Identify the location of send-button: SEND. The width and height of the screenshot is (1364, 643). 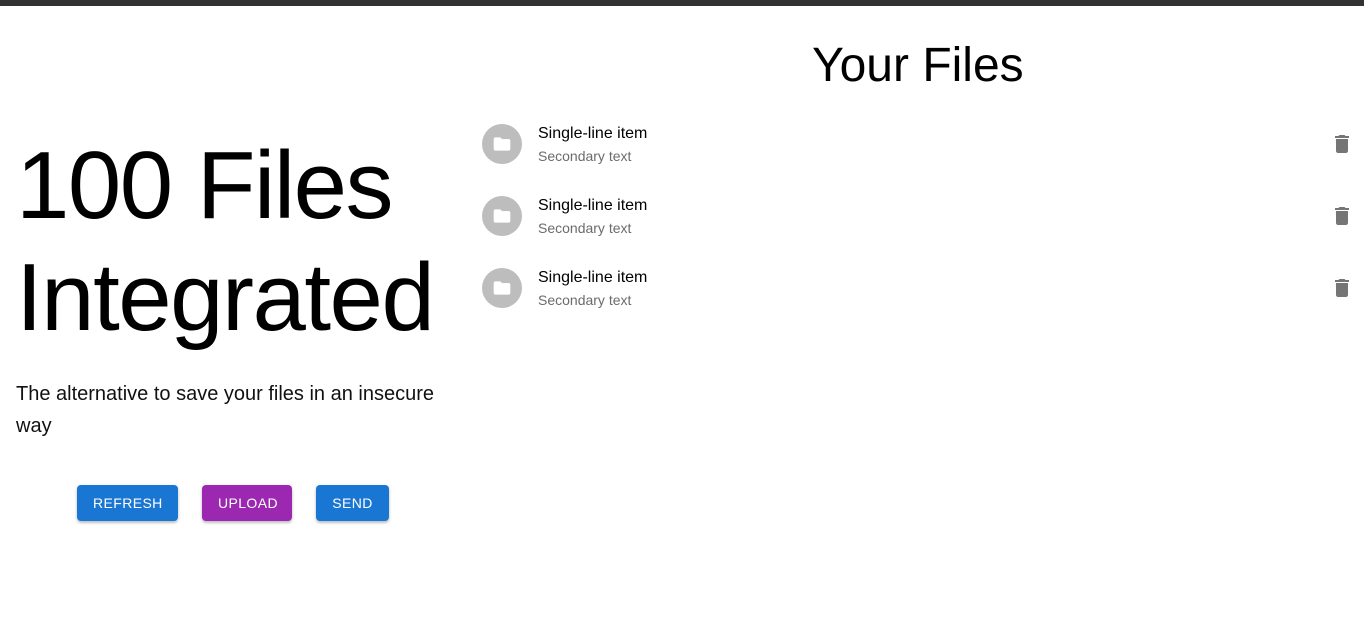
(352, 503).